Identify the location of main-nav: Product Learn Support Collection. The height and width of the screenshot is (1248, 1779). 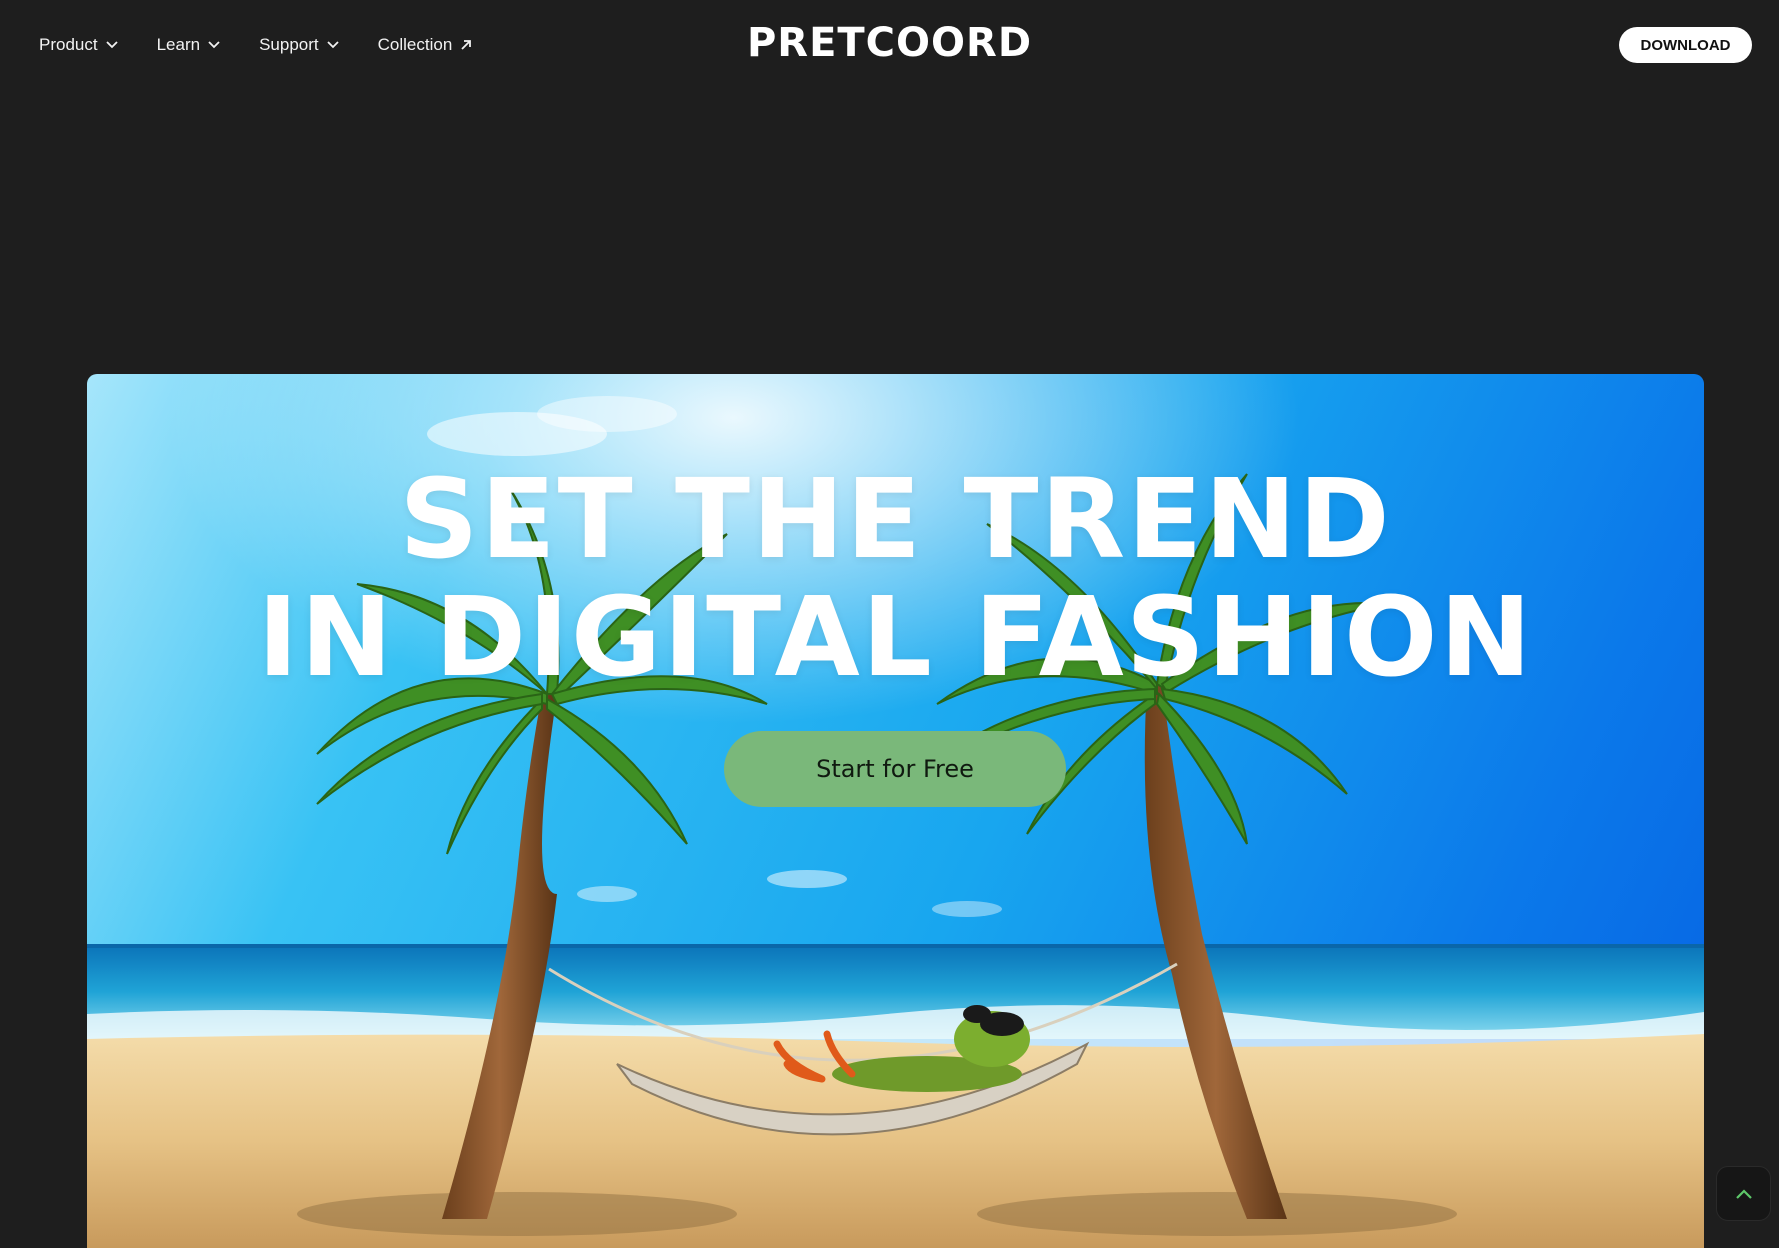
(256, 45).